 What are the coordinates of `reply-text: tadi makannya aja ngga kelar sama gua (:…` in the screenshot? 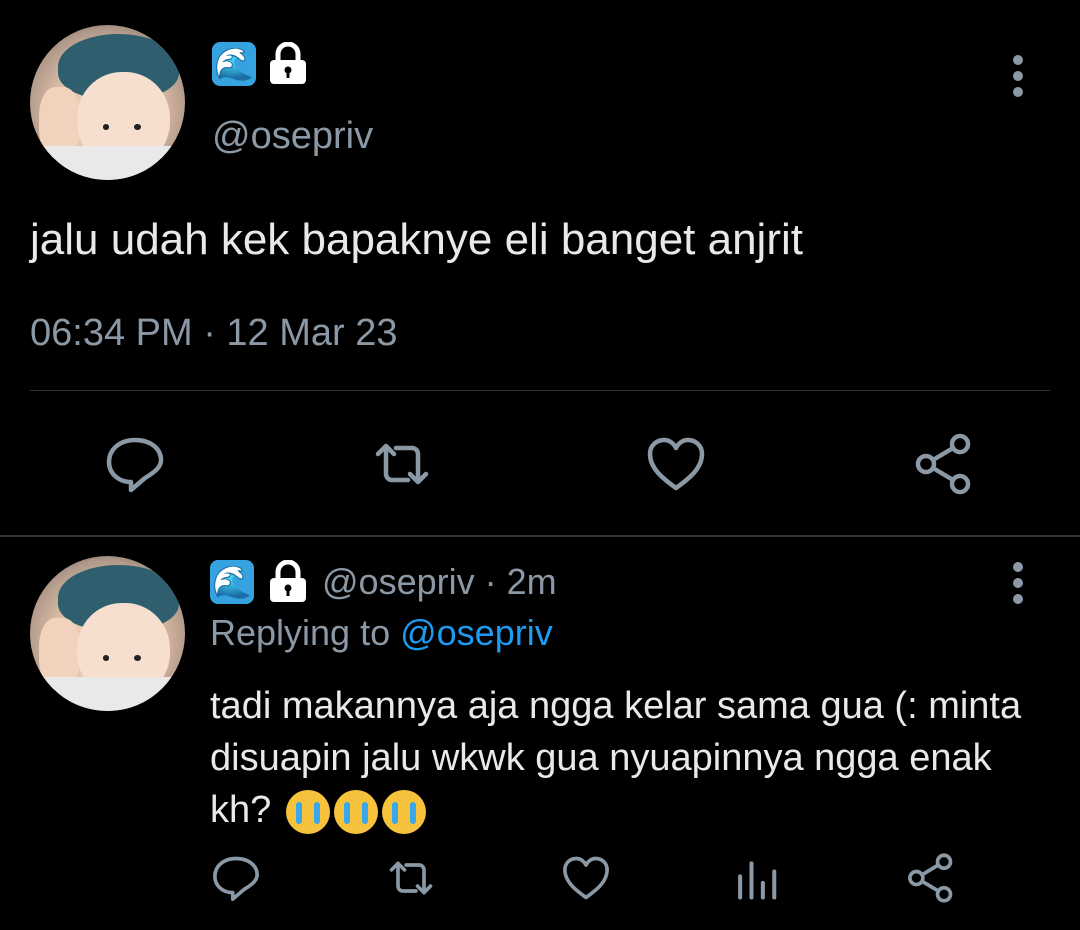 It's located at (616, 758).